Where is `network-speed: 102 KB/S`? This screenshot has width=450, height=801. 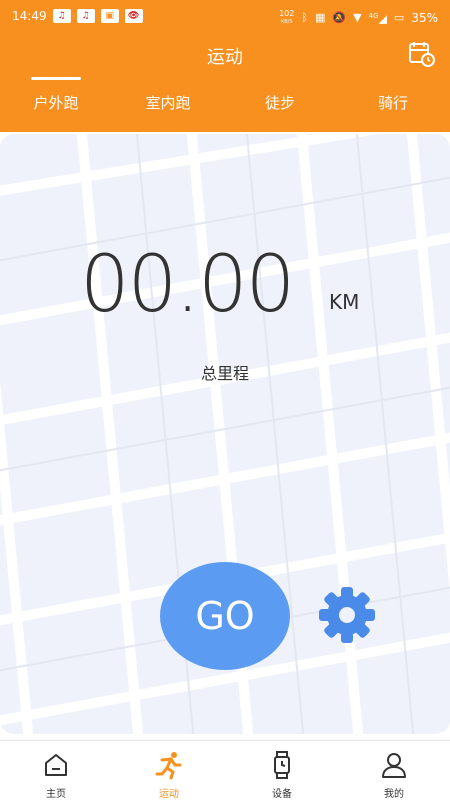
network-speed: 102 KB/S is located at coordinates (287, 16).